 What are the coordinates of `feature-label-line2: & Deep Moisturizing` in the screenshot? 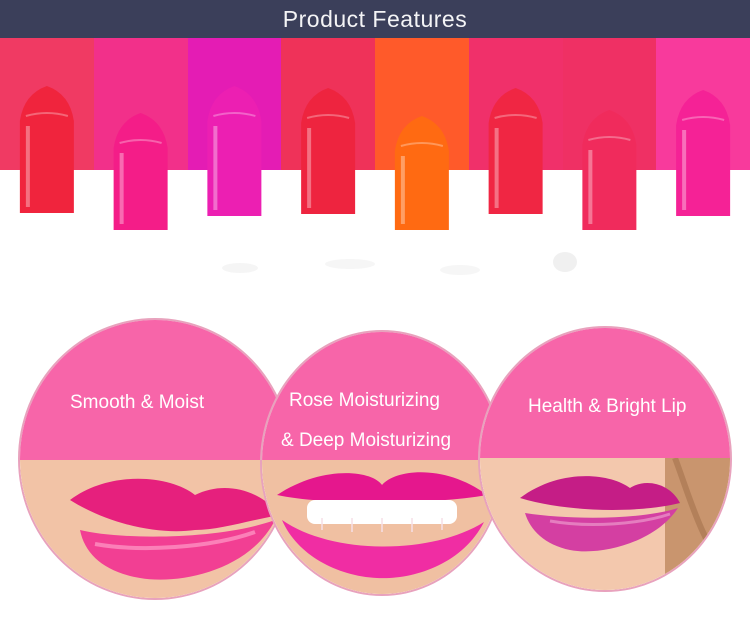 It's located at (366, 440).